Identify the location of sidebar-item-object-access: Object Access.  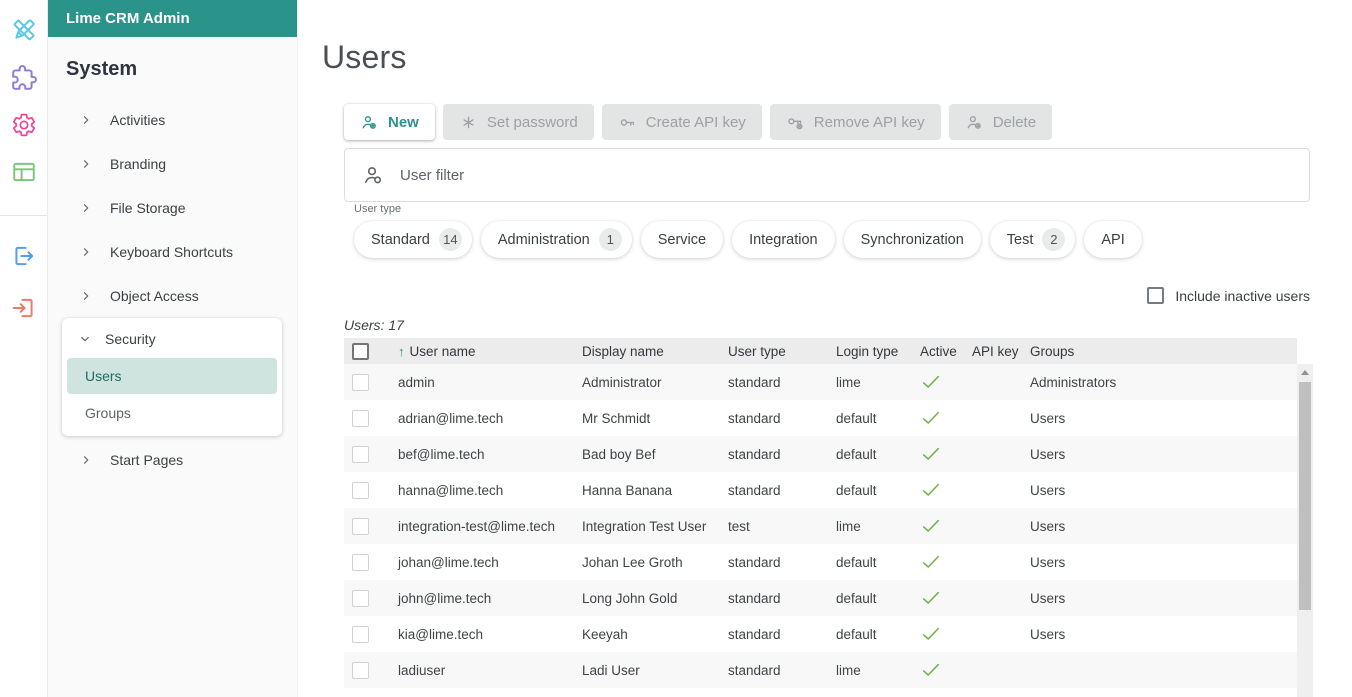
(172, 296).